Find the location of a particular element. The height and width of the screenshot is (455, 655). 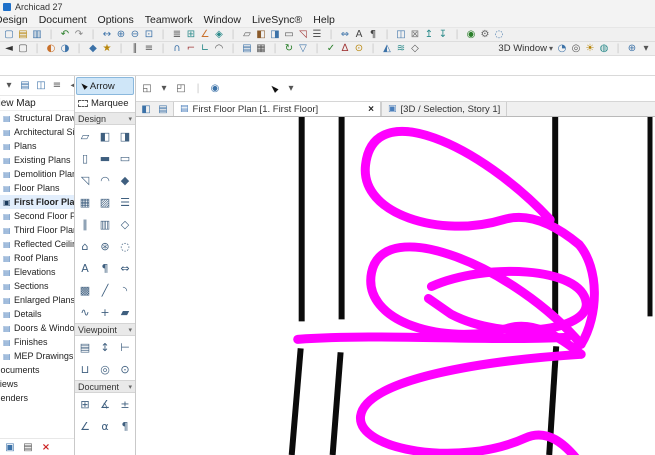

interior-elevation-tool-icon: ⊔ is located at coordinates (85, 369).